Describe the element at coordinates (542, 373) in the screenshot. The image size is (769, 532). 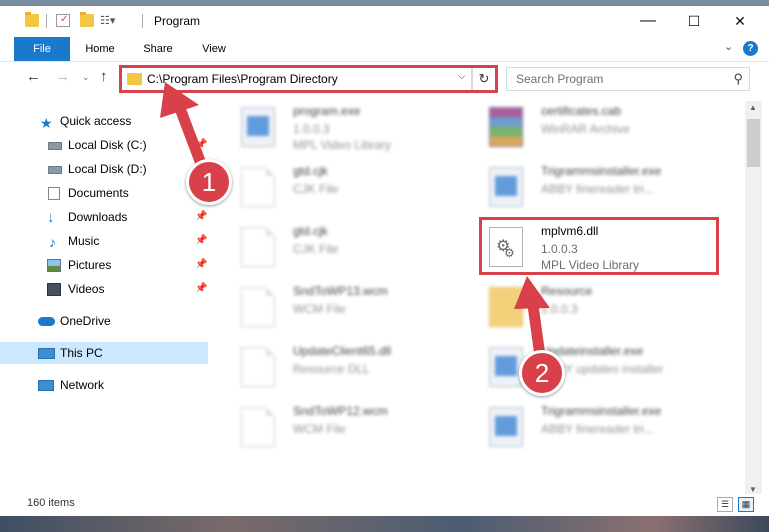
I see `step-badge-2: 2` at that location.